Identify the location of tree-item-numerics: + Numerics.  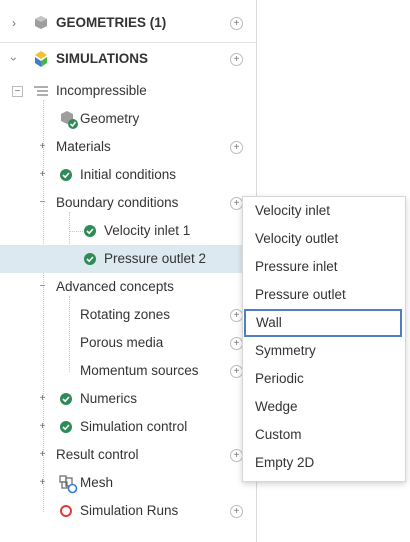
(128, 399).